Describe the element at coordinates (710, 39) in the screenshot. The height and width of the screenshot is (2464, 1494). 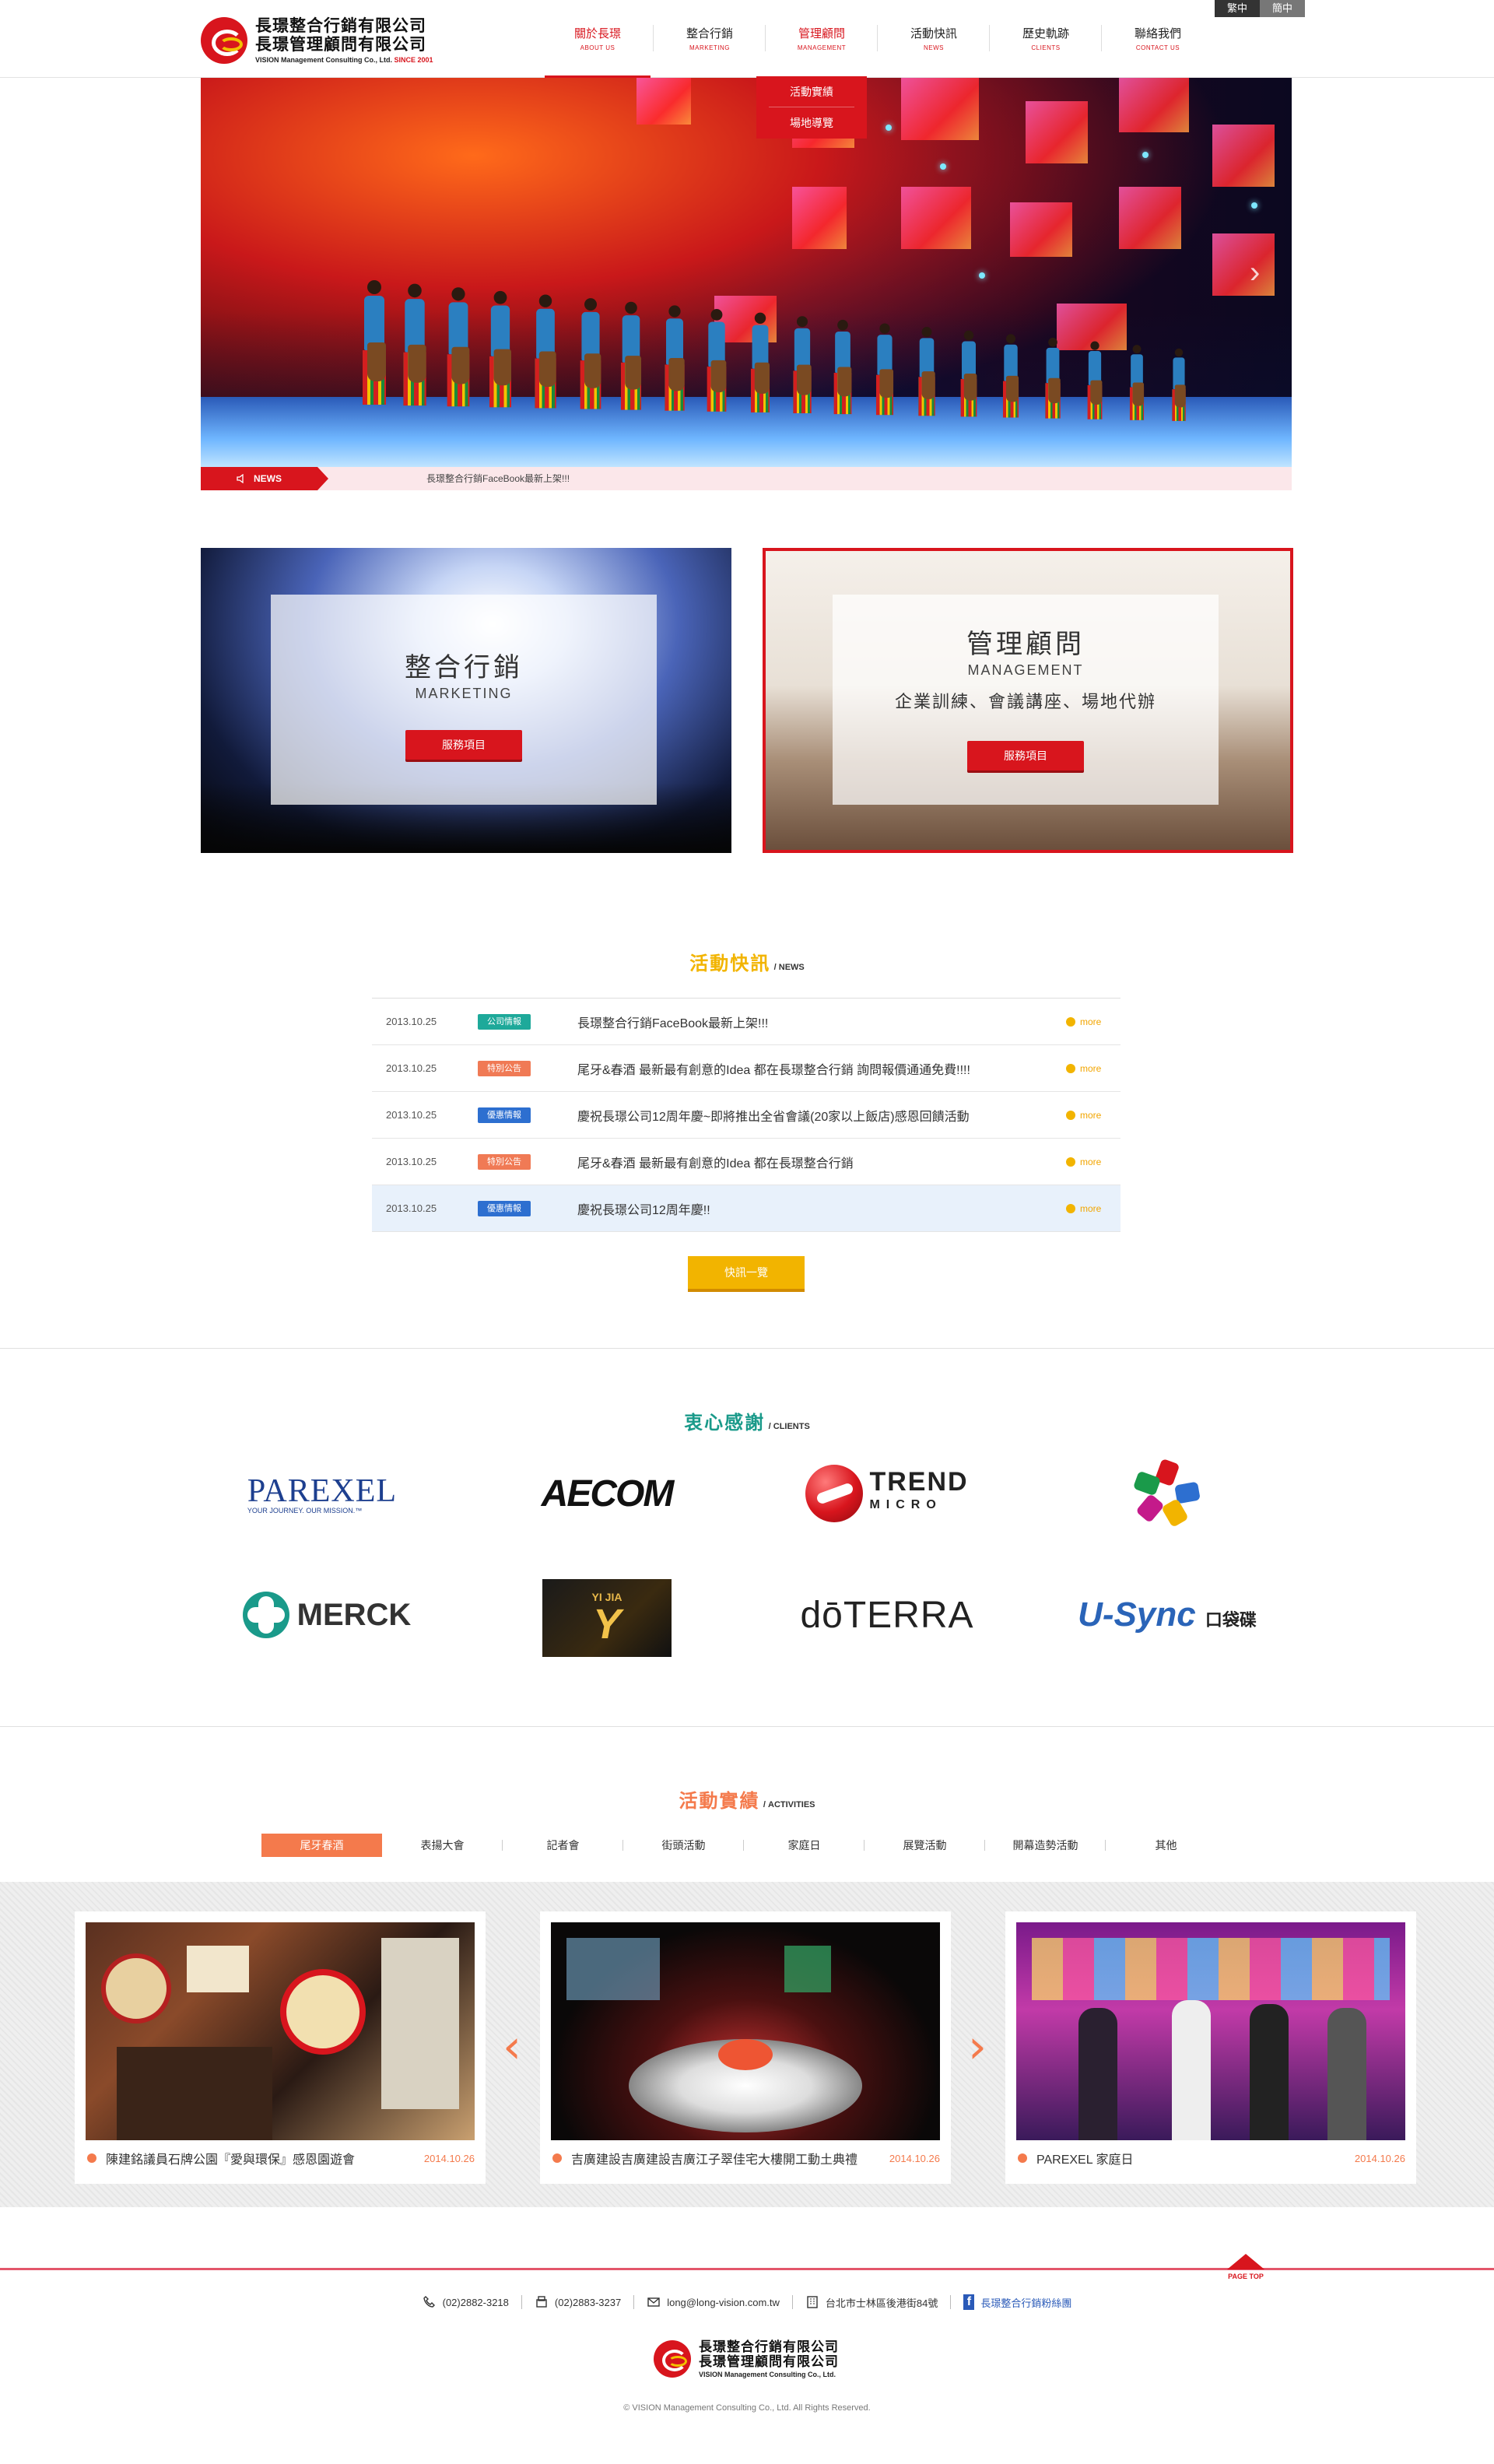
I see `nav-marketing: 整合行銷 MARKETING` at that location.